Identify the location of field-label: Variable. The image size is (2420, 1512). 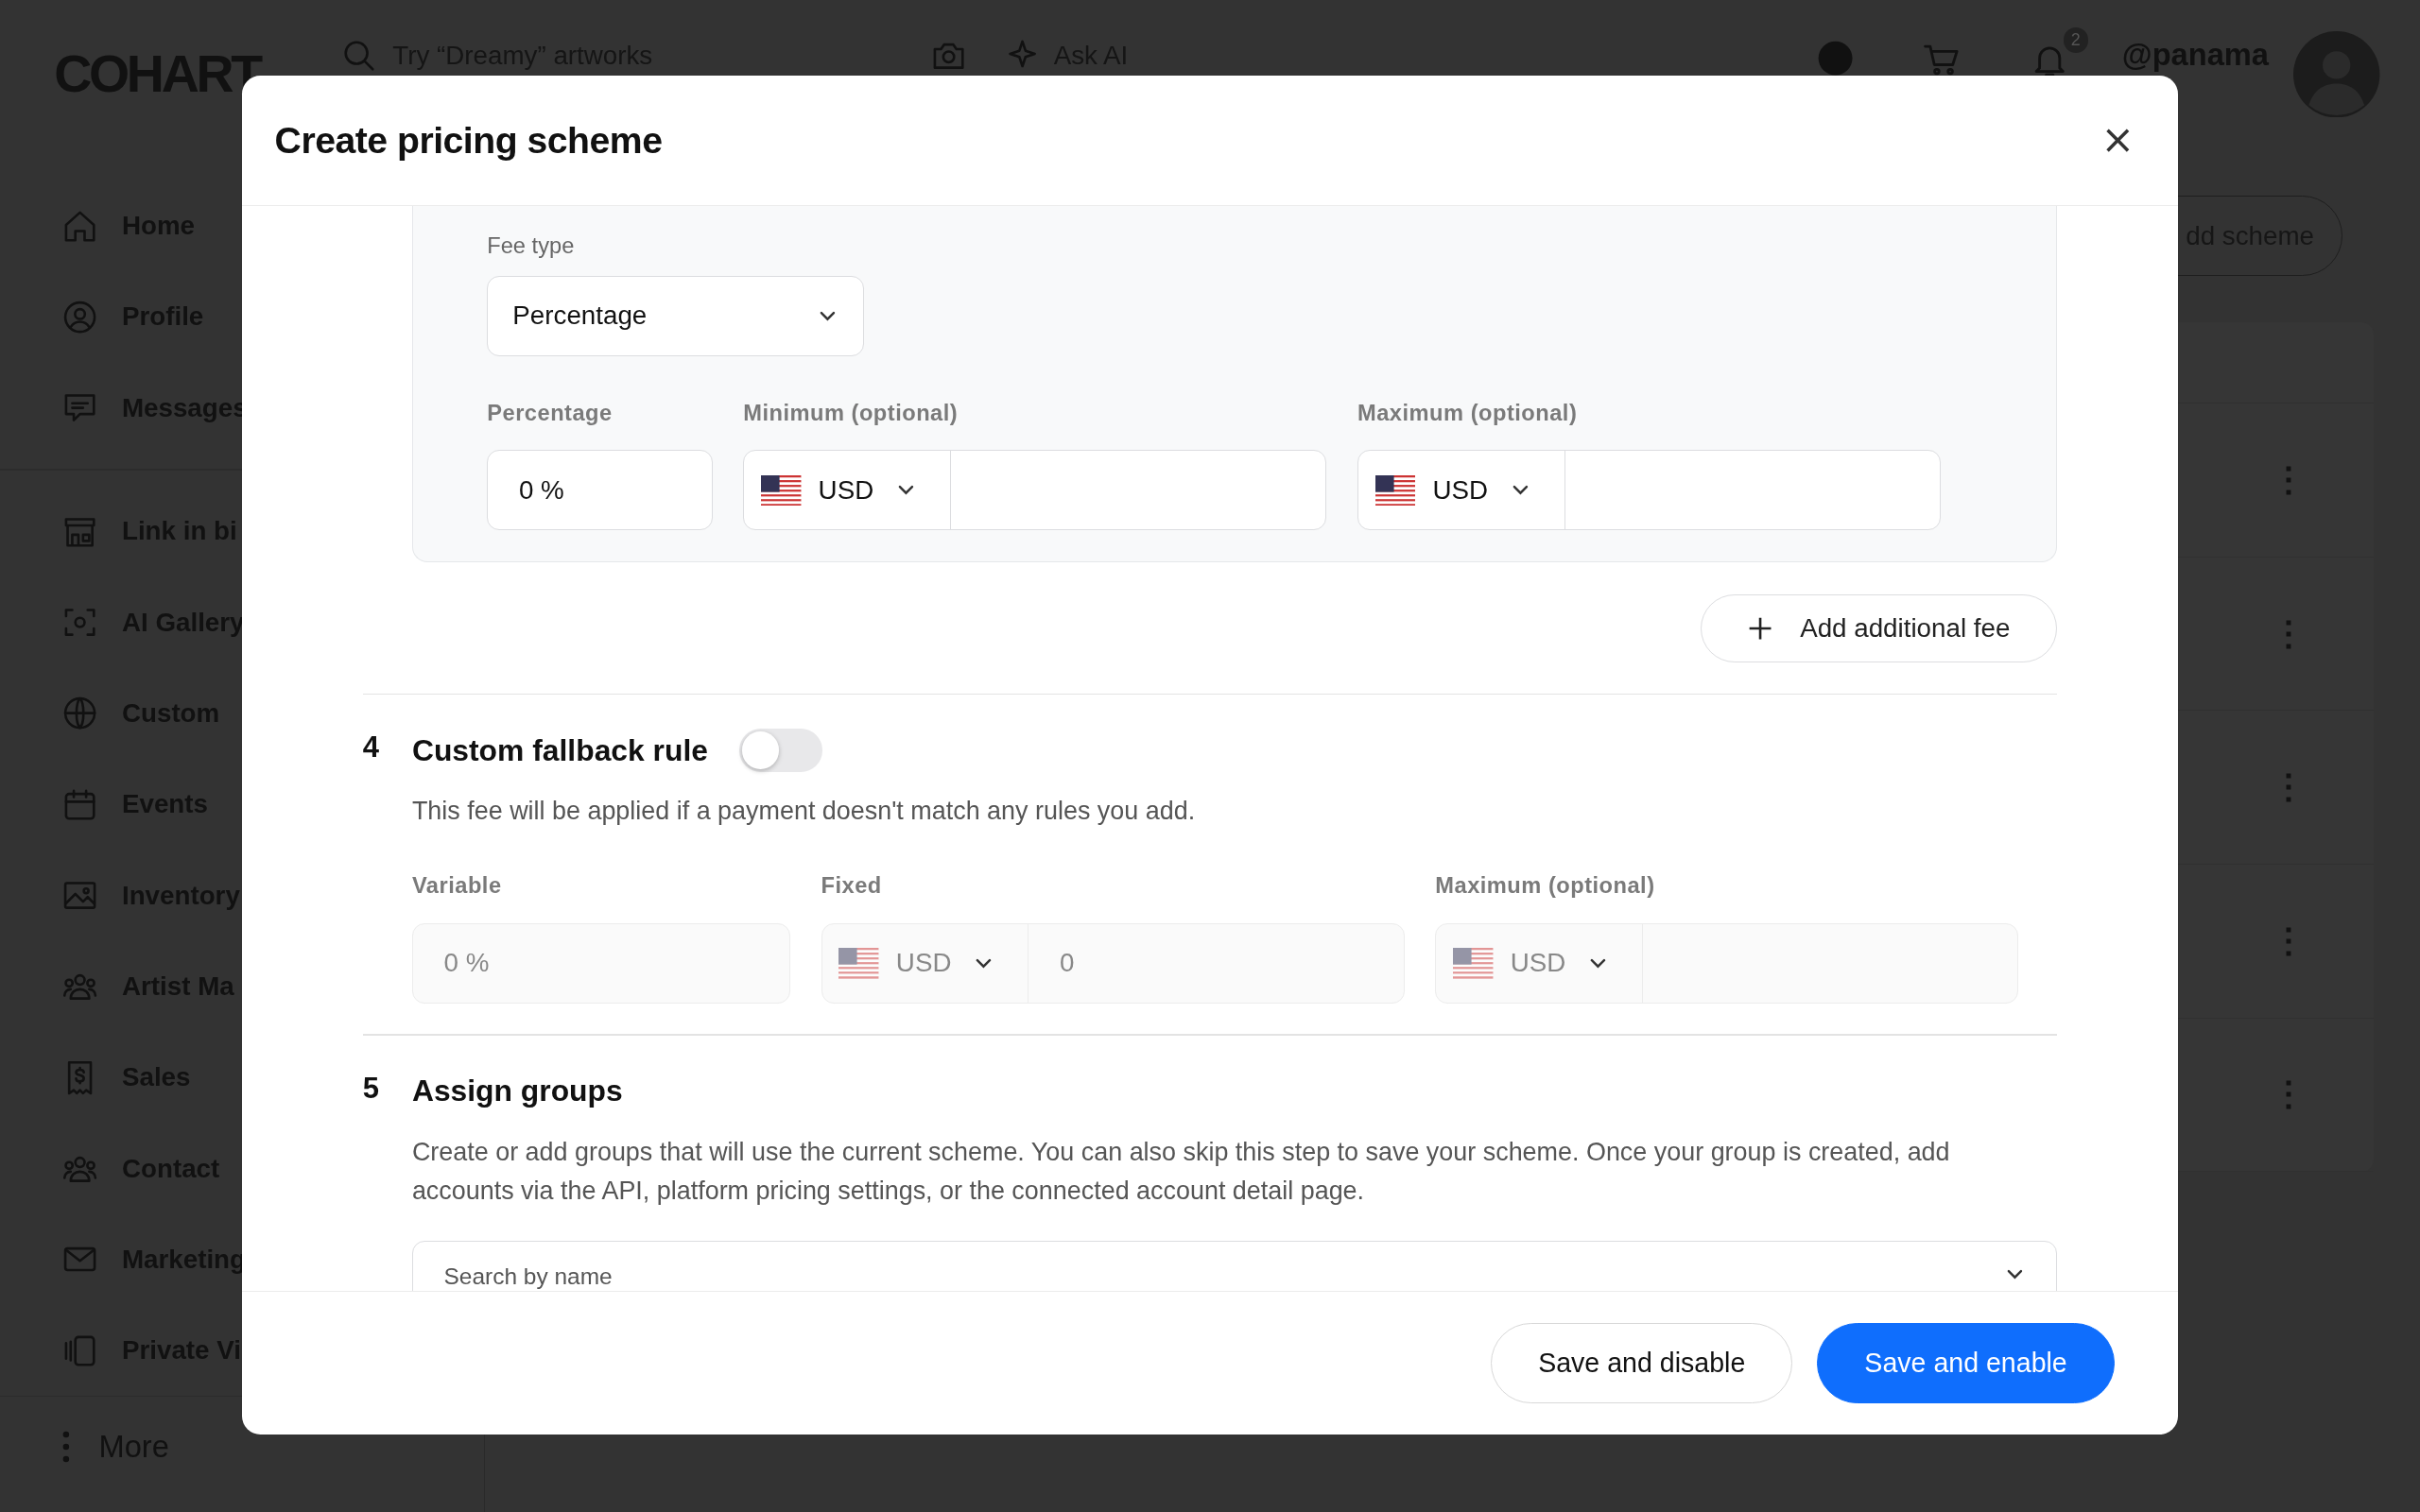
(457, 886).